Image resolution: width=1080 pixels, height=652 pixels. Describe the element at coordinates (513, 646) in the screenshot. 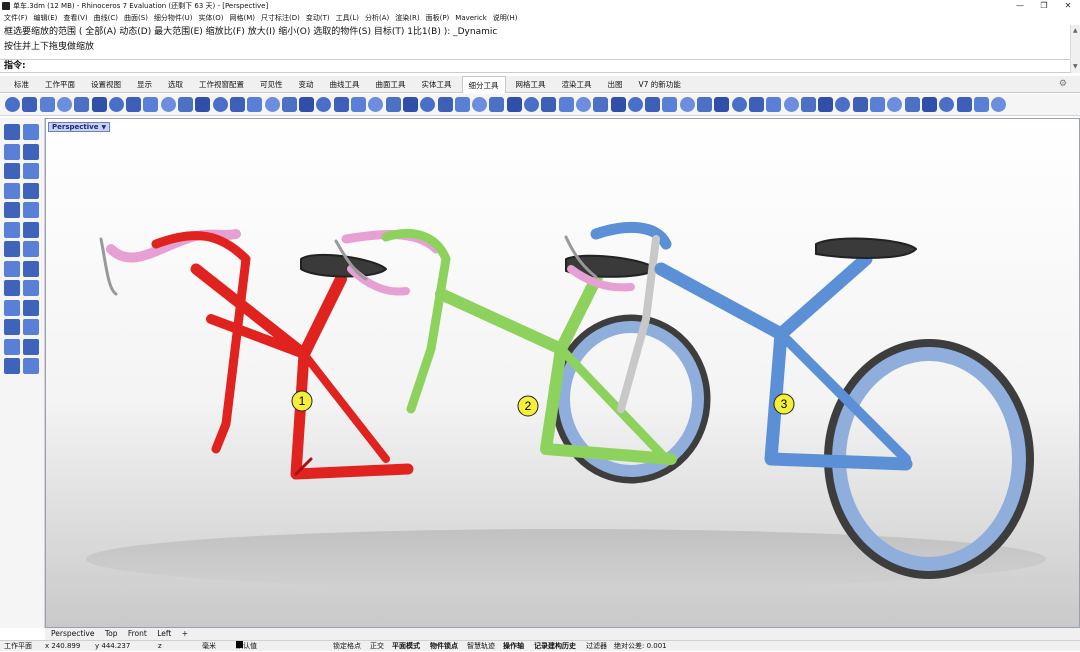

I see `status-gumball: 操作轴` at that location.